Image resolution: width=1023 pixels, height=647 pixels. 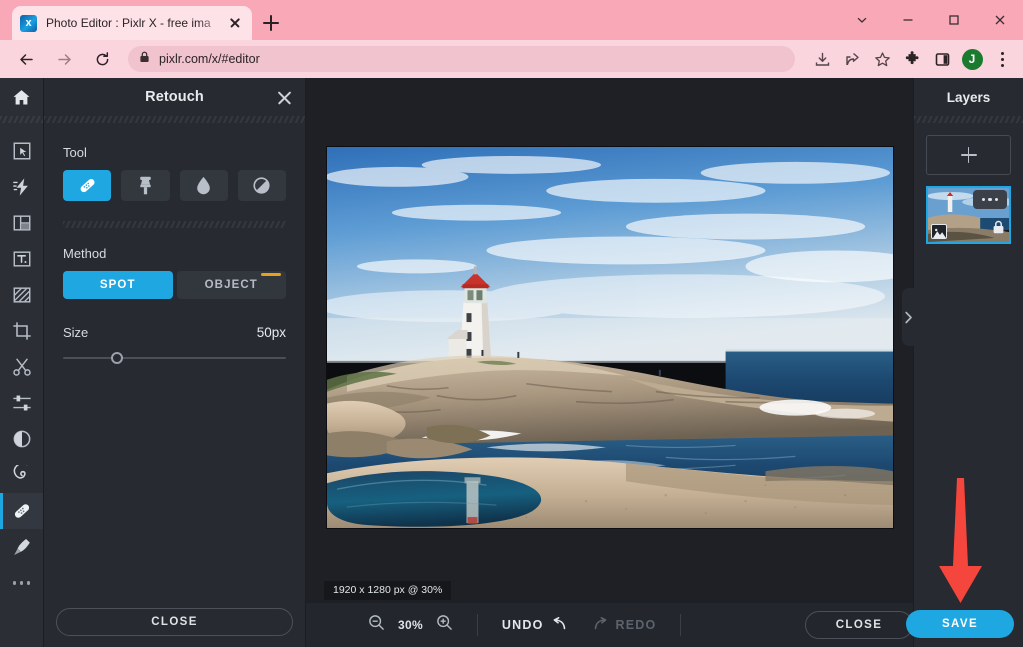 What do you see at coordinates (87, 185) in the screenshot?
I see `tool-heal-button` at bounding box center [87, 185].